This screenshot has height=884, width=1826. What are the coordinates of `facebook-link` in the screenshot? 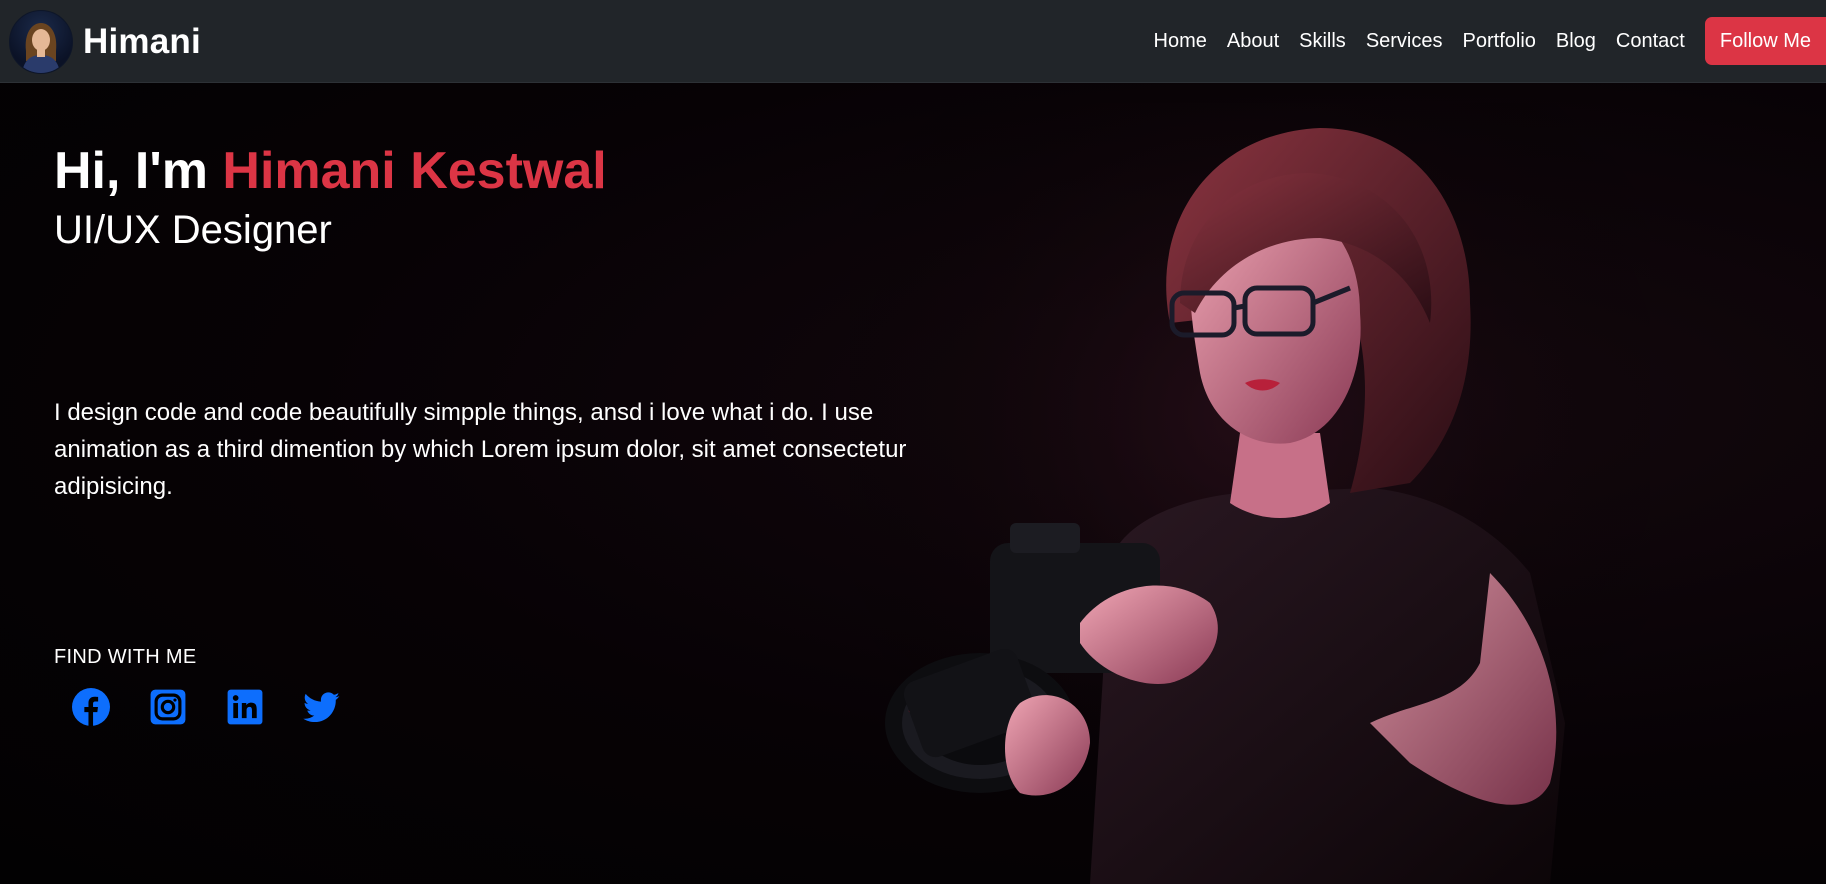 It's located at (91, 707).